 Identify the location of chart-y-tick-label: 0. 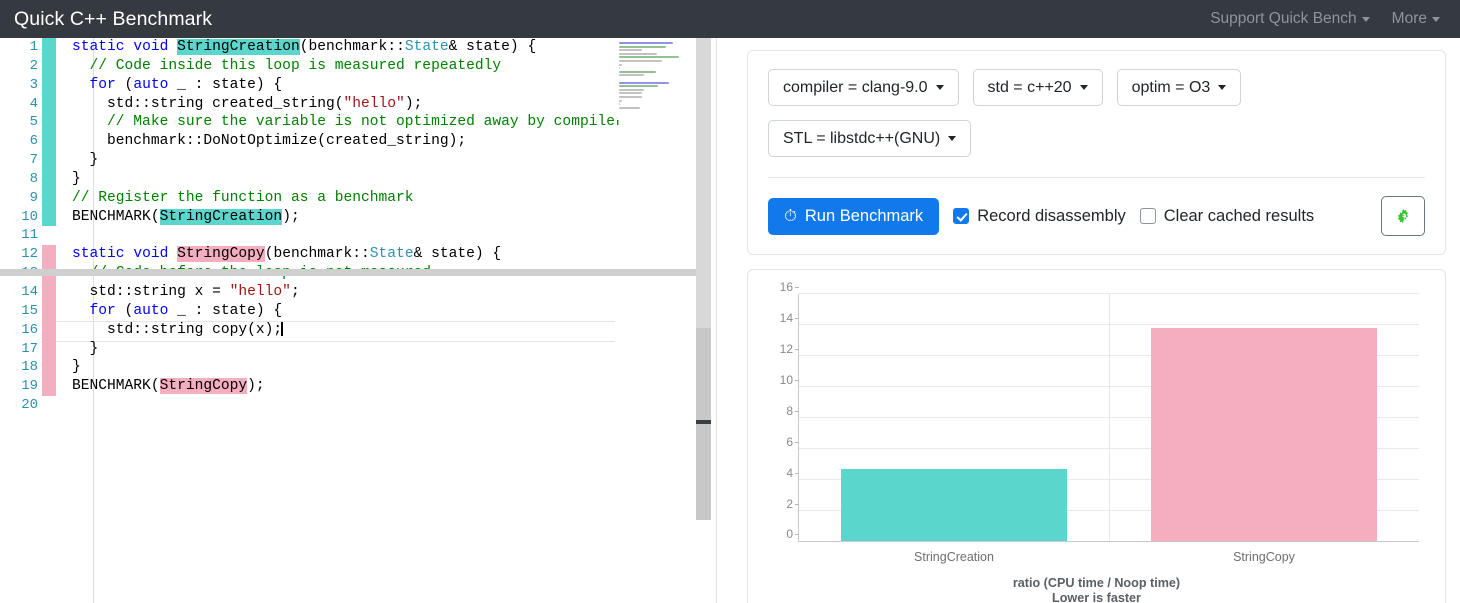
(792, 534).